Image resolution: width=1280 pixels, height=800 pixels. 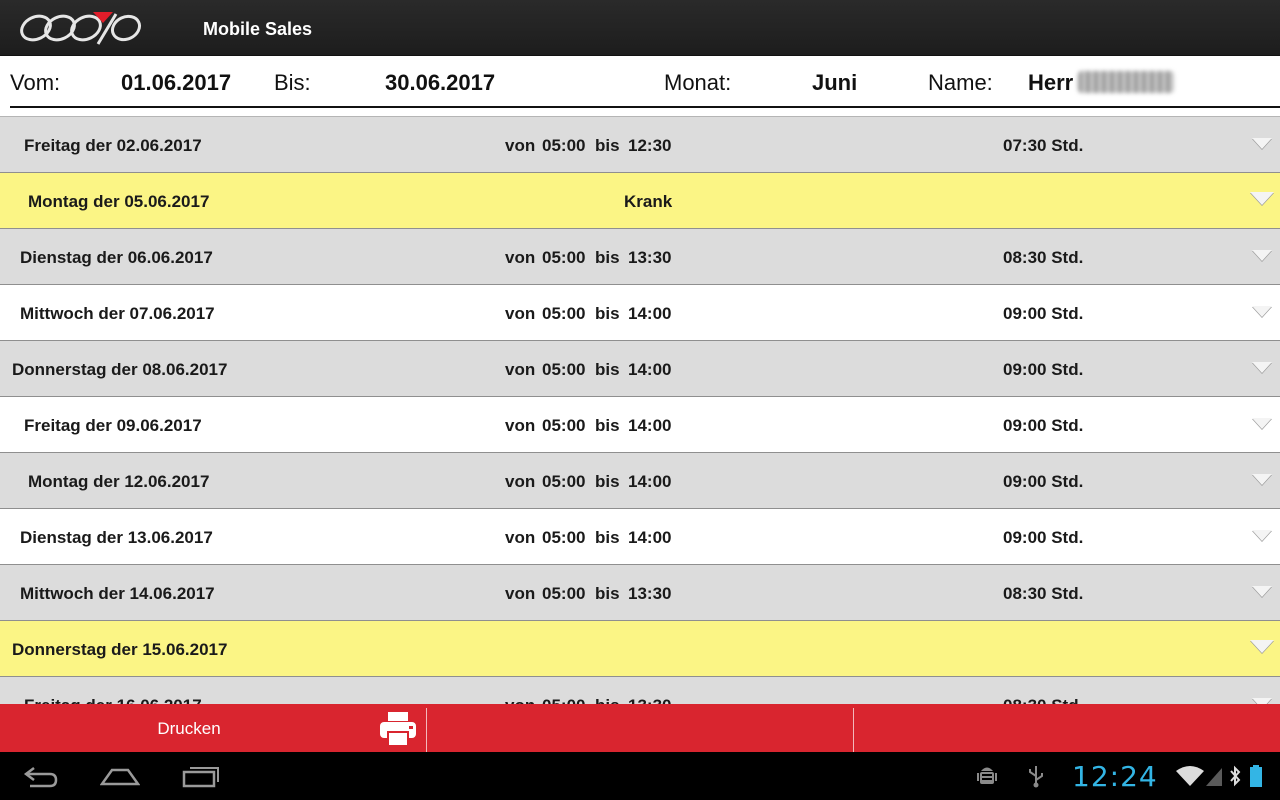 What do you see at coordinates (119, 481) in the screenshot?
I see `day-label: Montag der 12.06.2017` at bounding box center [119, 481].